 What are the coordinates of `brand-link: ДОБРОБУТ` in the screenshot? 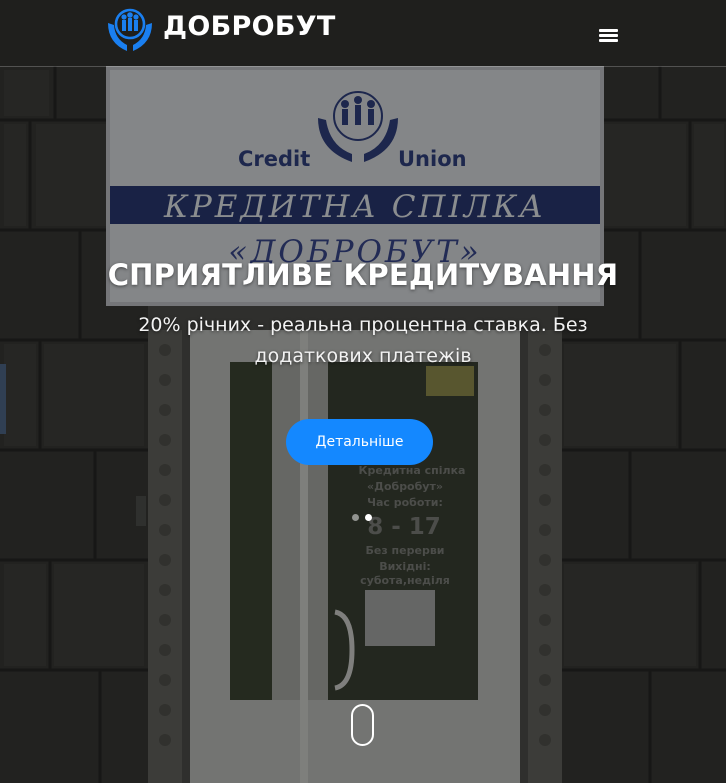 It's located at (221, 29).